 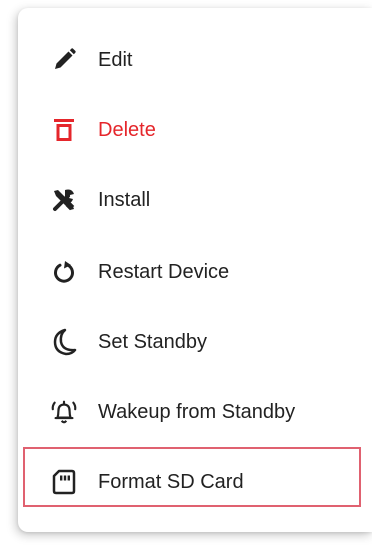 What do you see at coordinates (195, 130) in the screenshot?
I see `menu-item-delete: Delete` at bounding box center [195, 130].